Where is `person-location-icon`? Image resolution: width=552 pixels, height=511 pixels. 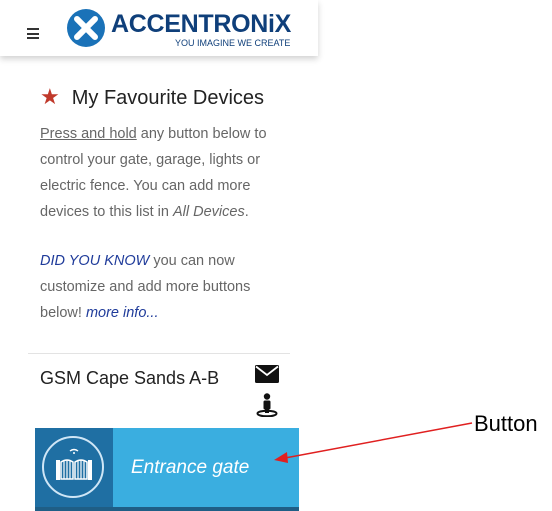
person-location-icon is located at coordinates (267, 405).